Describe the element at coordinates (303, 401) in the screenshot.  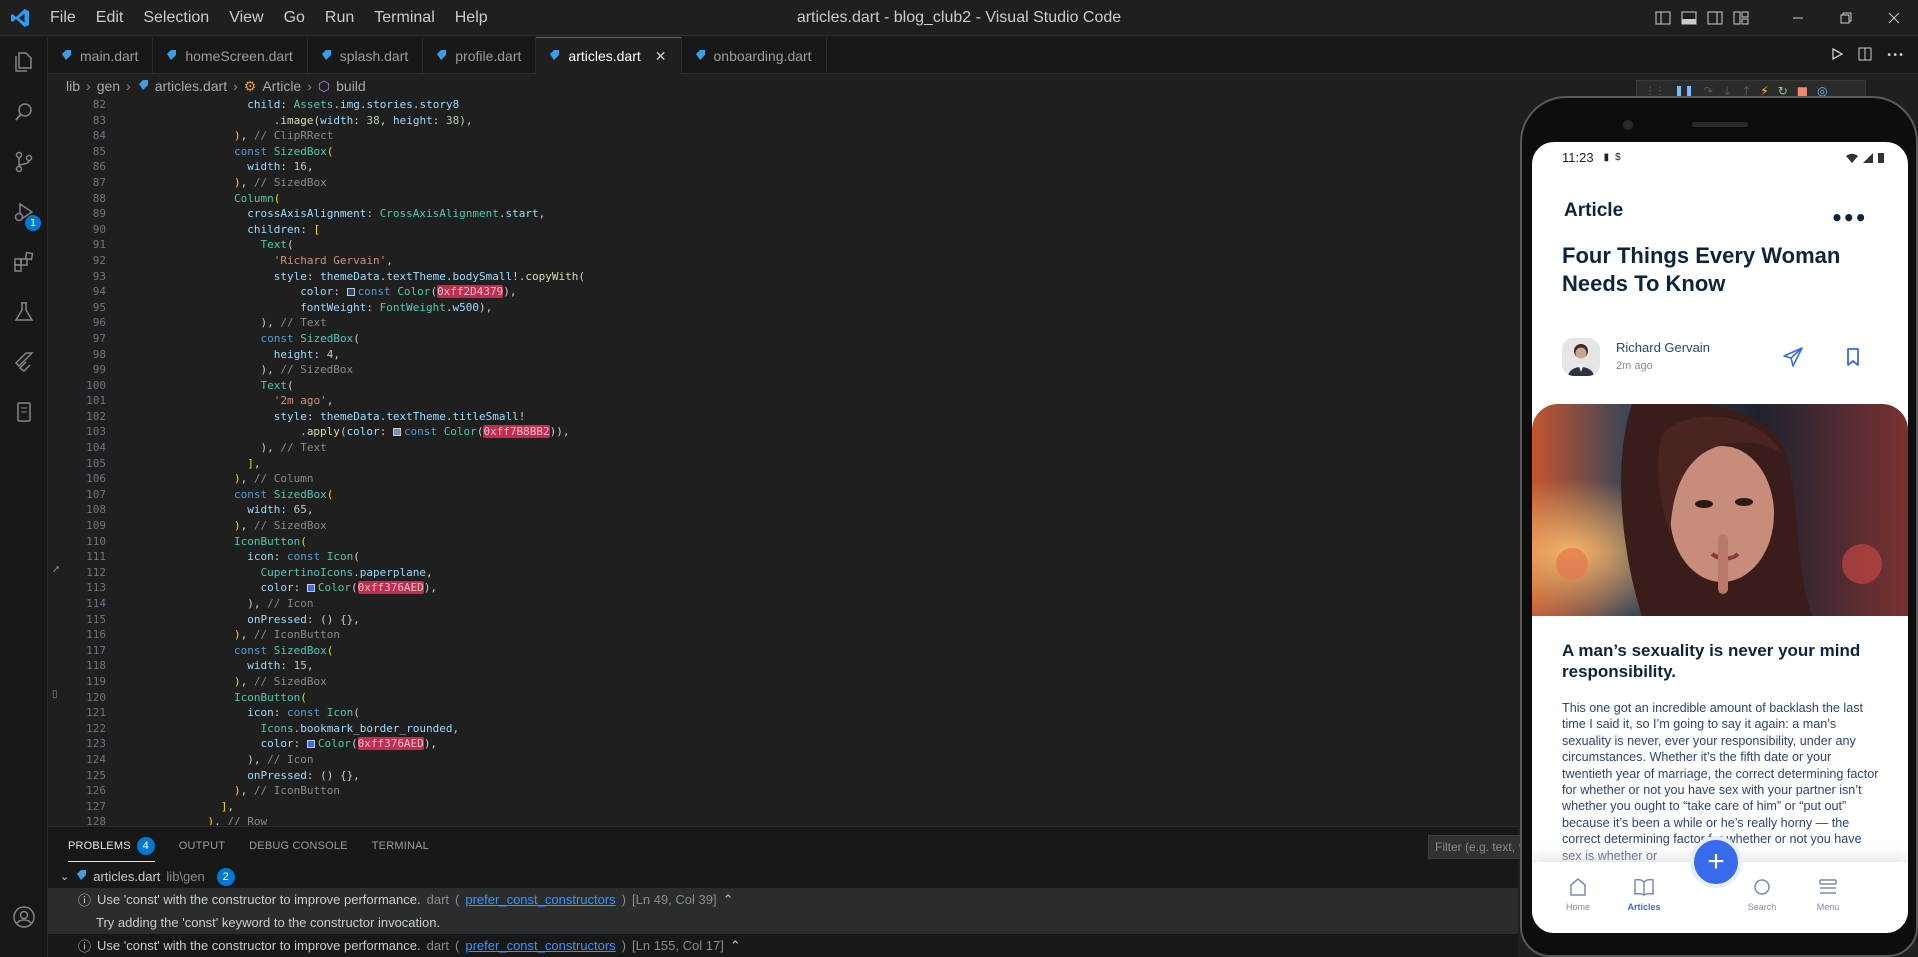
I see `code-line: '2m ago',` at that location.